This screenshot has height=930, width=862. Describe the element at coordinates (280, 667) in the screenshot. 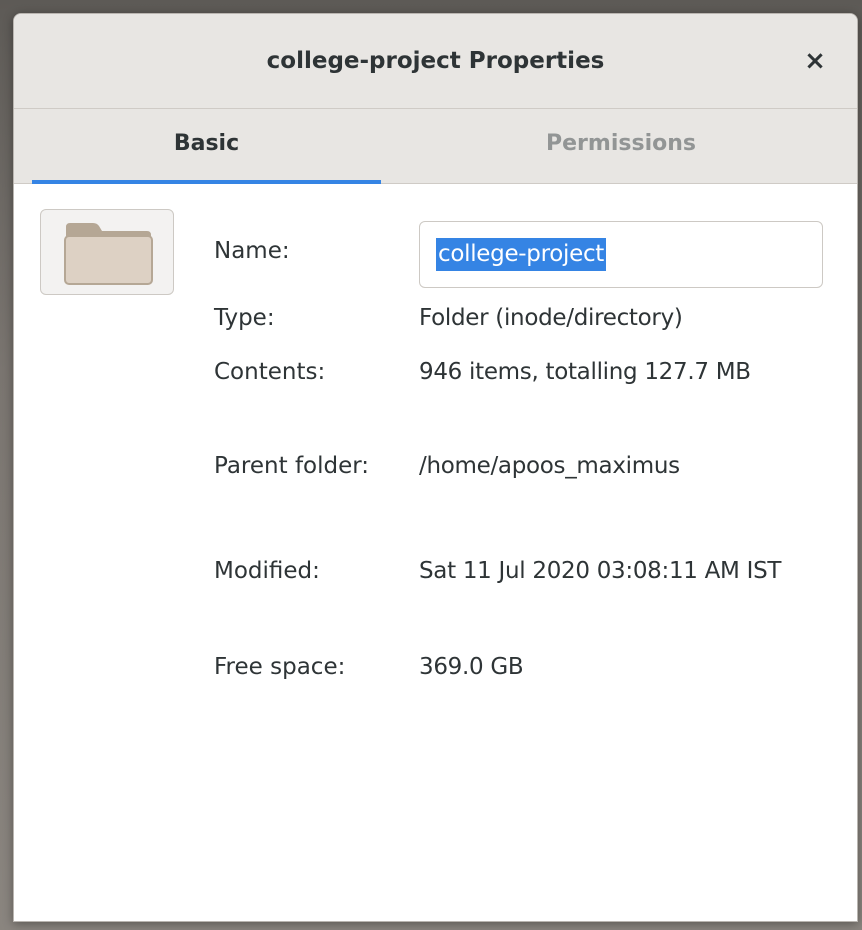

I see `free-space-label: Free space:` at that location.